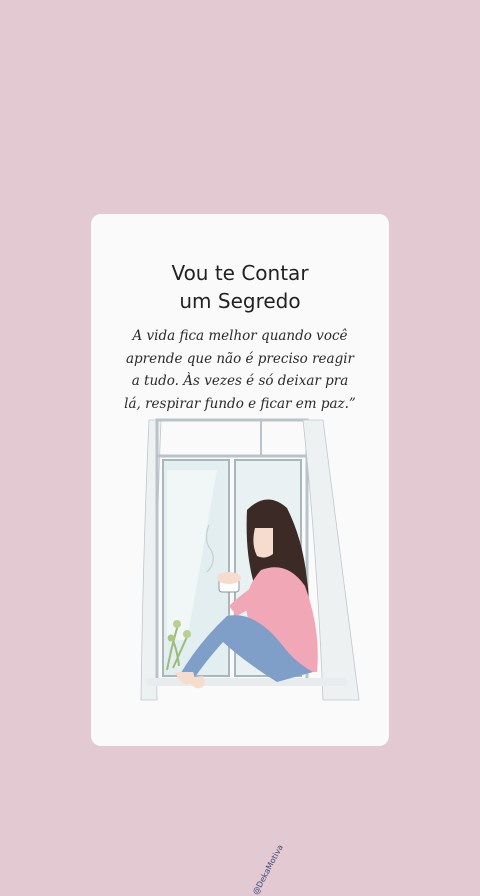 This screenshot has width=480, height=896. What do you see at coordinates (240, 336) in the screenshot?
I see `quote-line: A vida fica melhor quando você` at bounding box center [240, 336].